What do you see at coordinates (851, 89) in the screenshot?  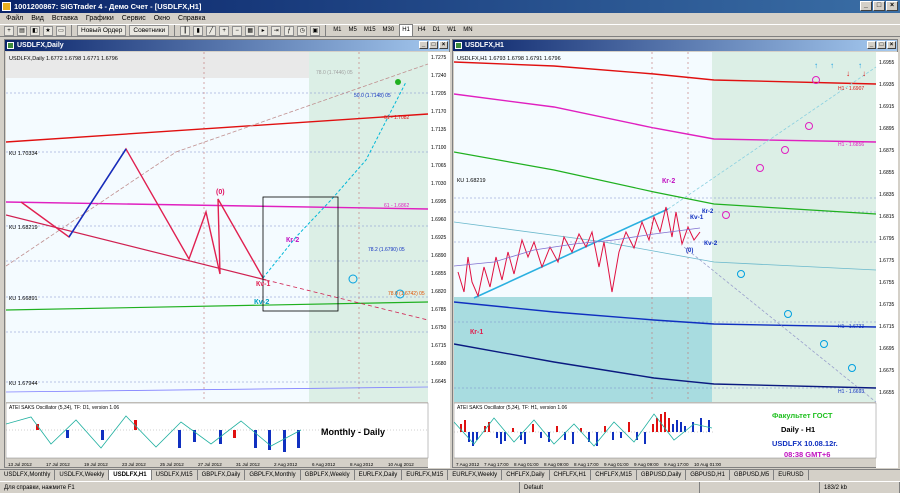 I see `h1-level-label-2: H1 - 1.6907` at bounding box center [851, 89].